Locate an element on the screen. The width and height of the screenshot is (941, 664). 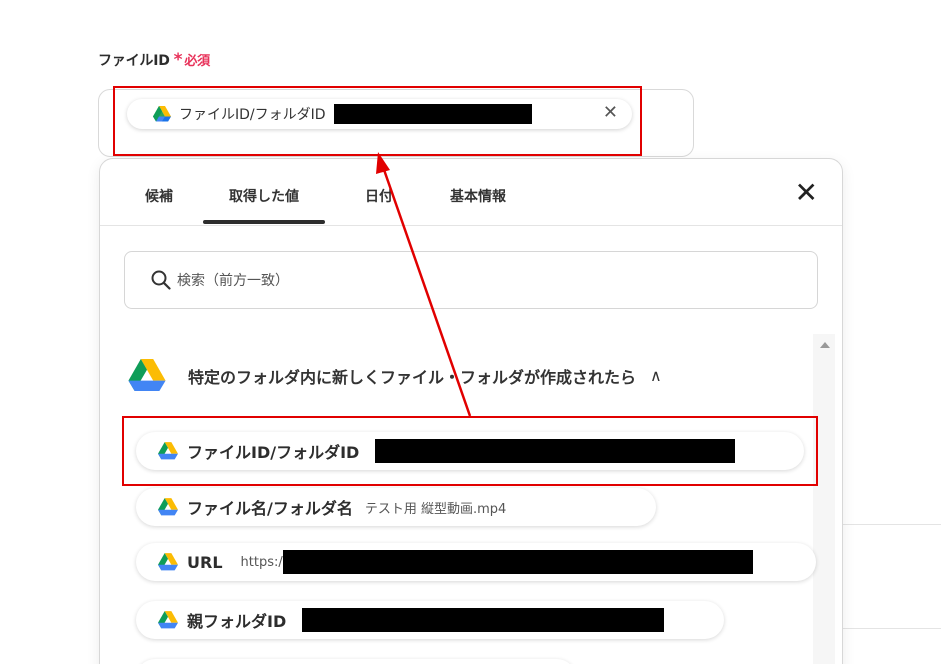
tab-bar: 候補 取得した値 日付 基本情報 ✕ is located at coordinates (471, 192).